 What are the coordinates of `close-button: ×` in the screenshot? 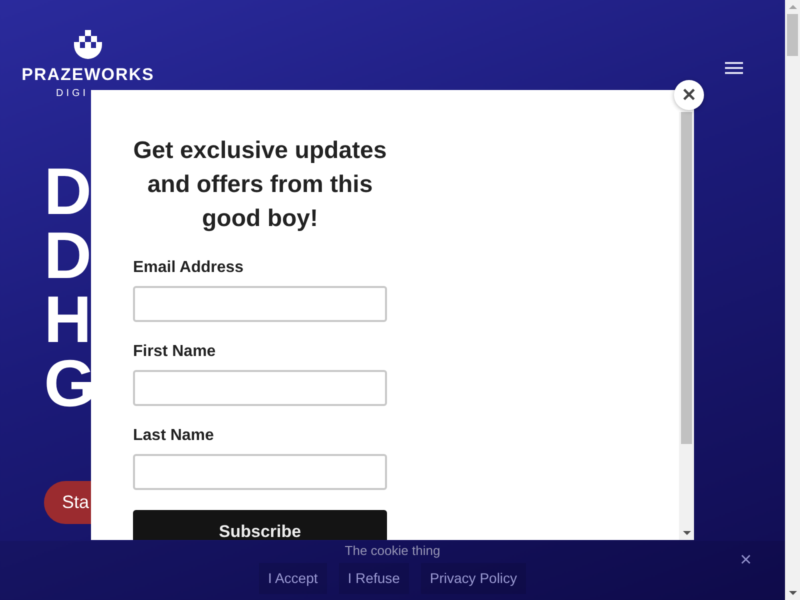 It's located at (746, 560).